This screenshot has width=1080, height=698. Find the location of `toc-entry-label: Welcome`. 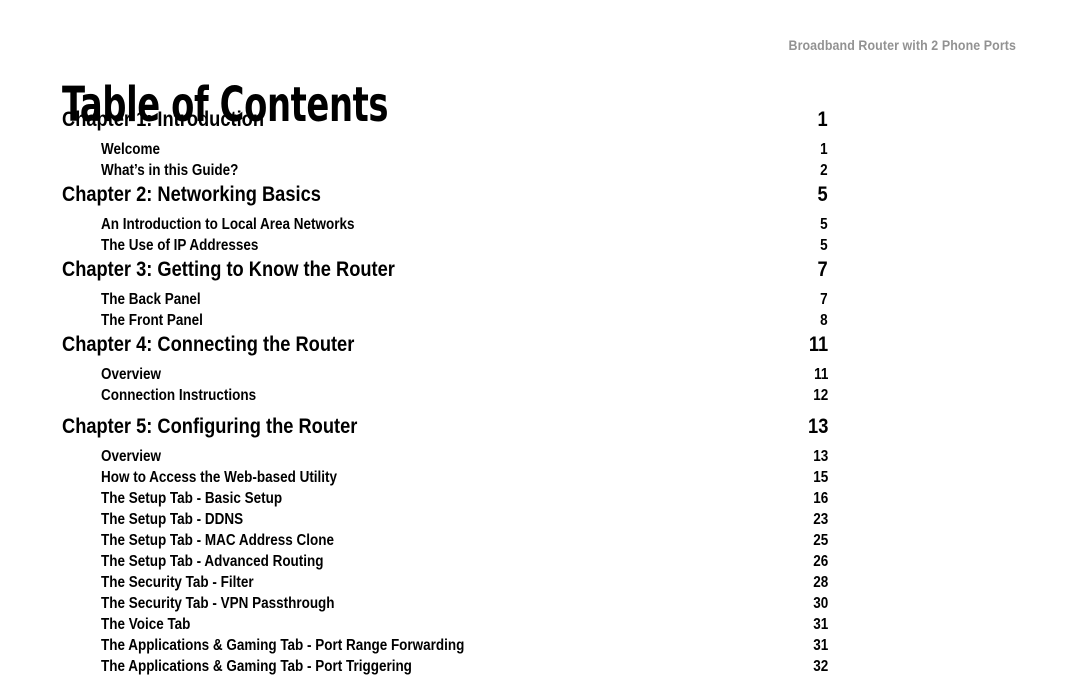

toc-entry-label: Welcome is located at coordinates (130, 149).